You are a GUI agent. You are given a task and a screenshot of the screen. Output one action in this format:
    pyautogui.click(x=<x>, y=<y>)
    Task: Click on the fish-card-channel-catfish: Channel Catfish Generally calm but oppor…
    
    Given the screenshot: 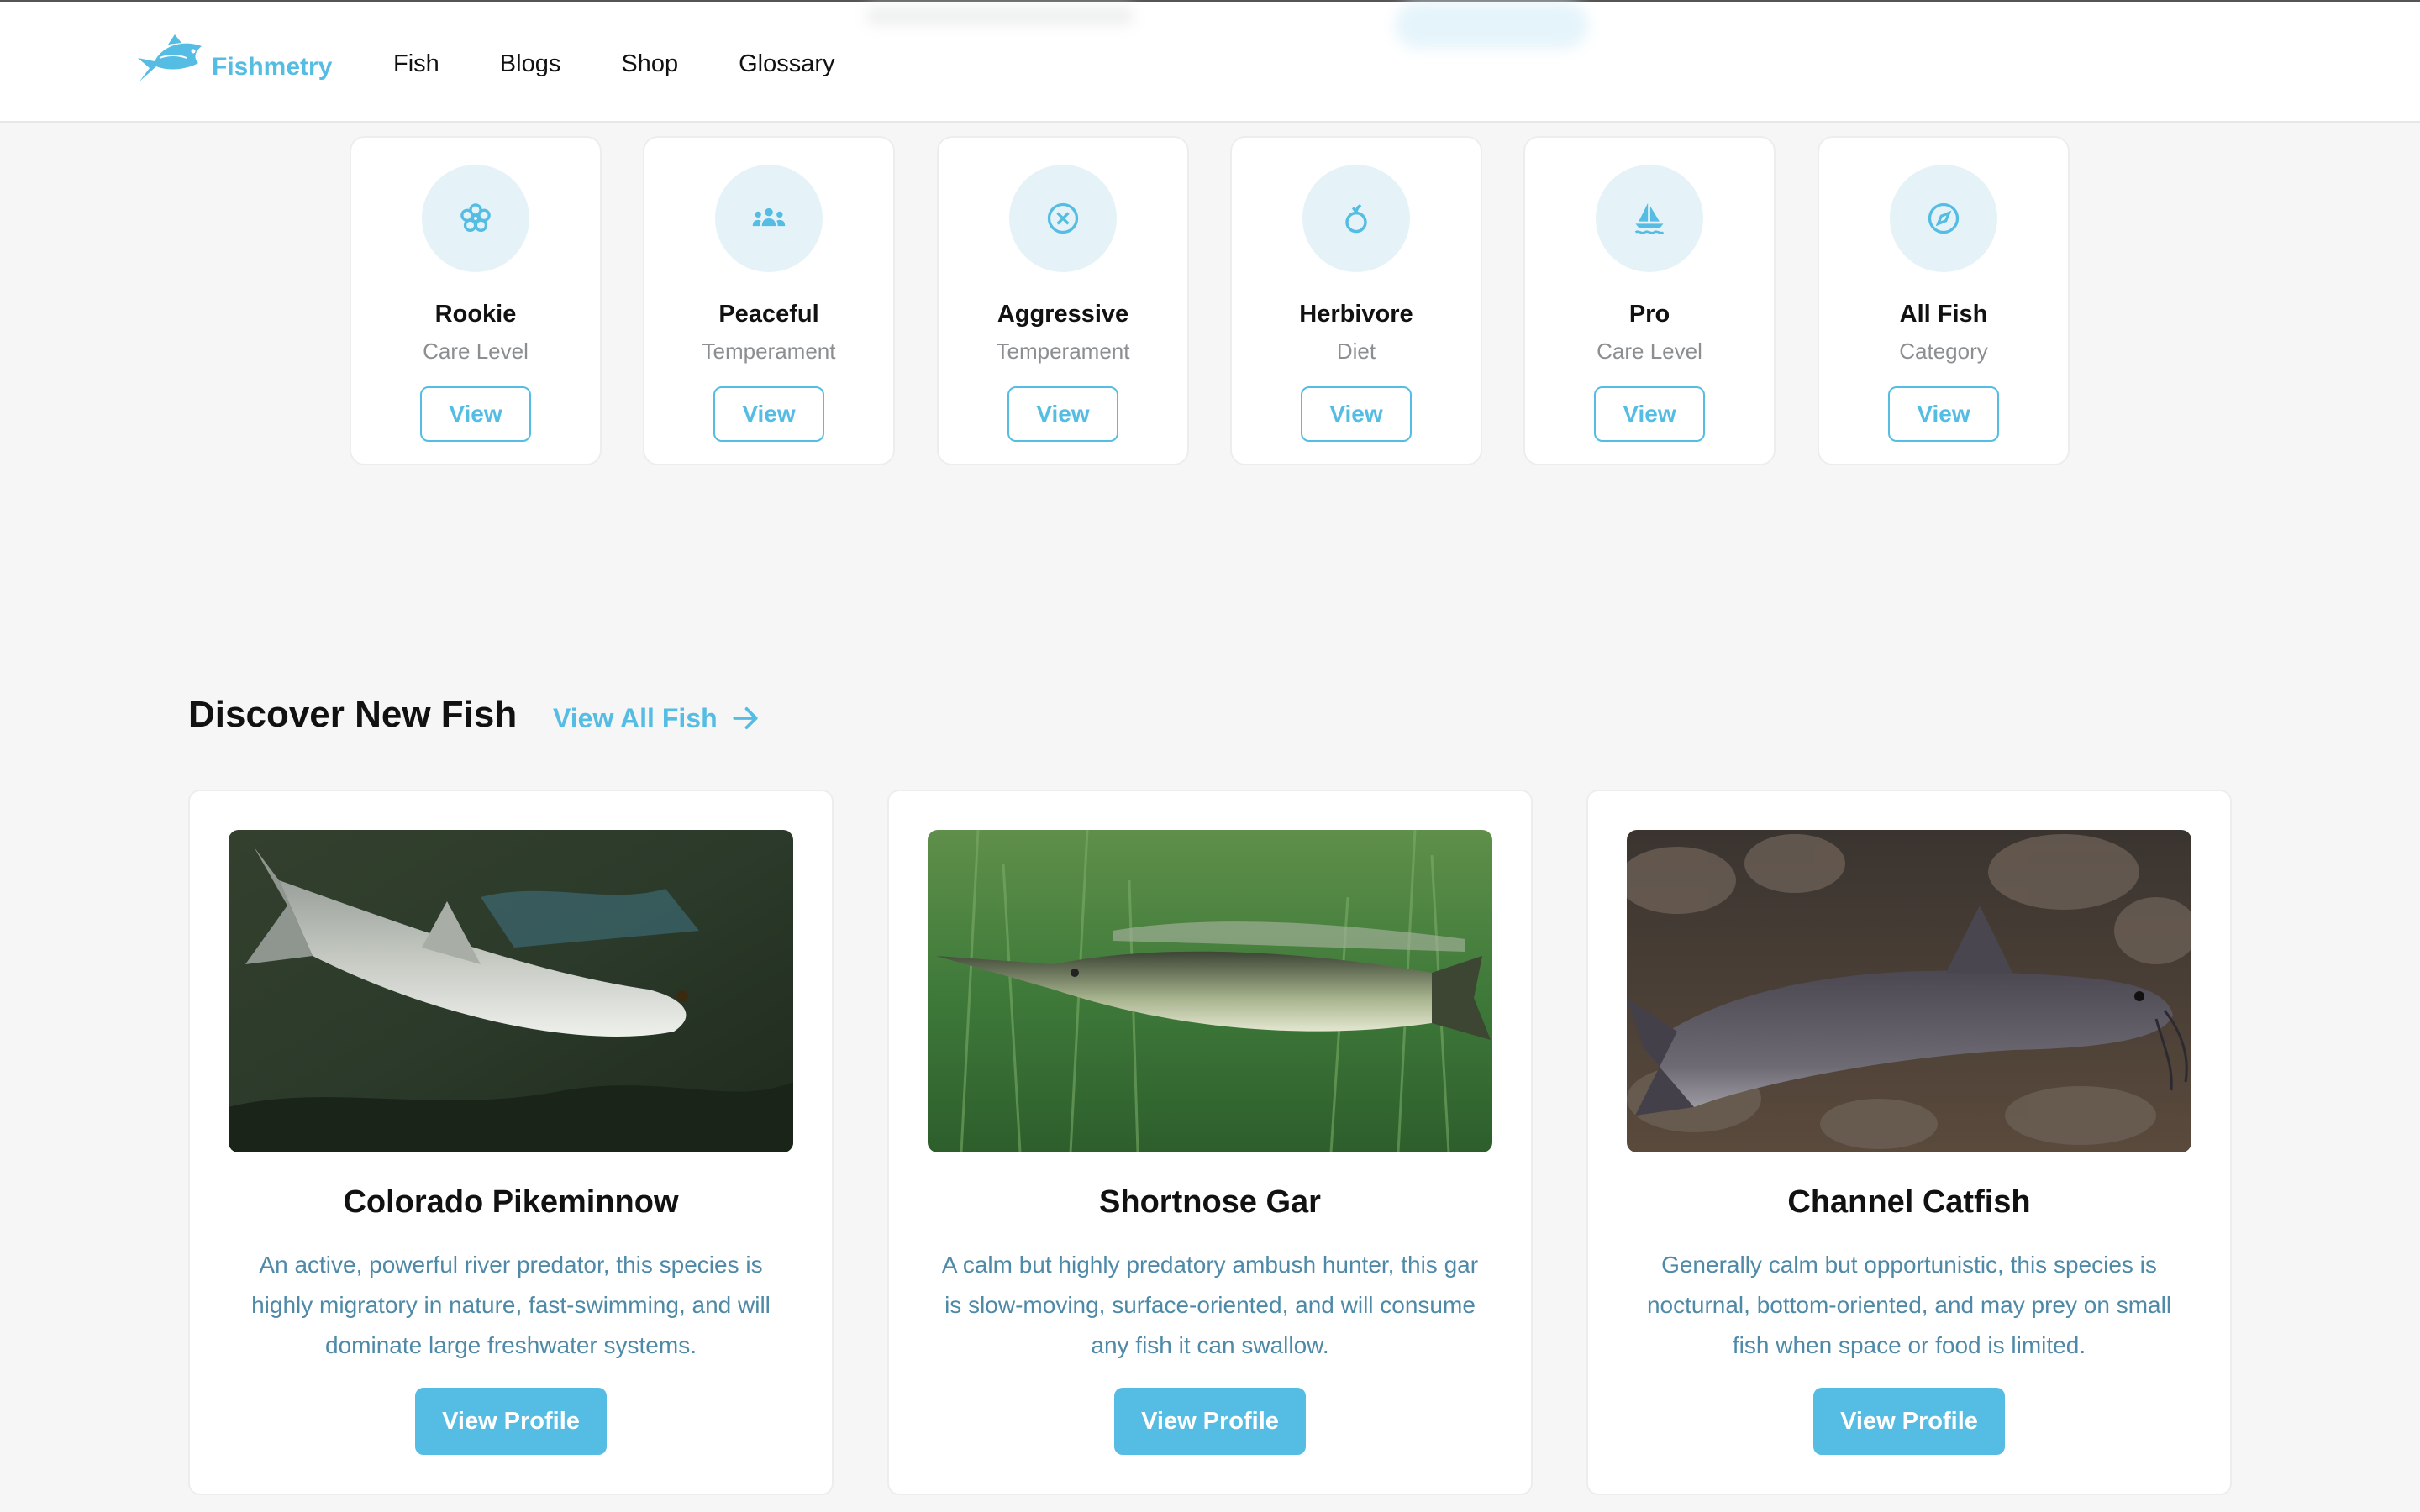 What is the action you would take?
    pyautogui.click(x=1909, y=1142)
    